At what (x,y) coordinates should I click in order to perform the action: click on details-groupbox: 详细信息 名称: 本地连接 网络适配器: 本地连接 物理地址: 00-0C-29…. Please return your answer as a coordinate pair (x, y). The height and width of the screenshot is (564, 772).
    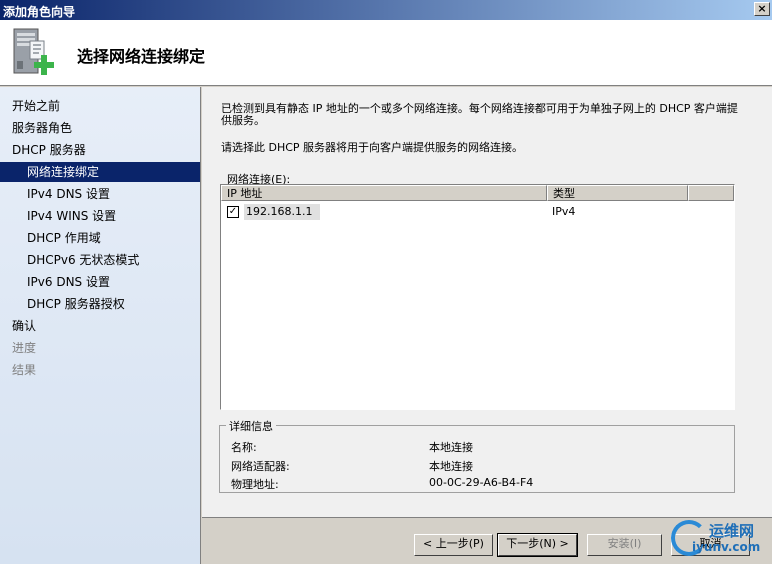
    Looking at the image, I should click on (477, 455).